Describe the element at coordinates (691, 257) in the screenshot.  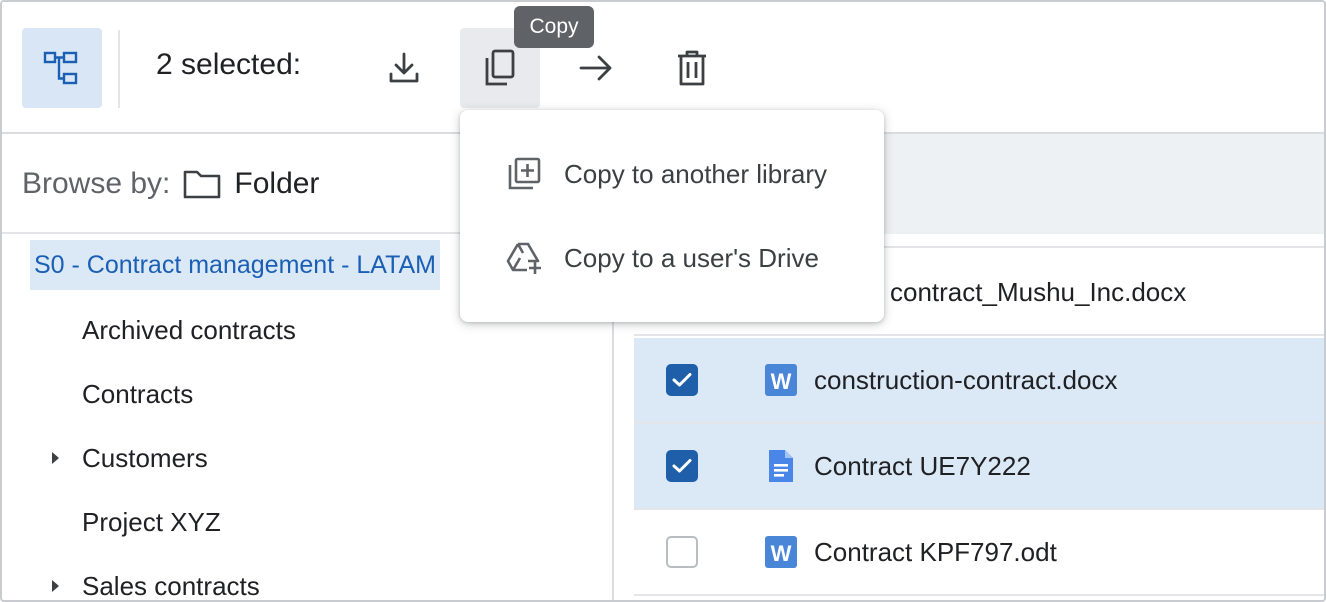
I see `menu-item-label: Copy to a user's Drive` at that location.